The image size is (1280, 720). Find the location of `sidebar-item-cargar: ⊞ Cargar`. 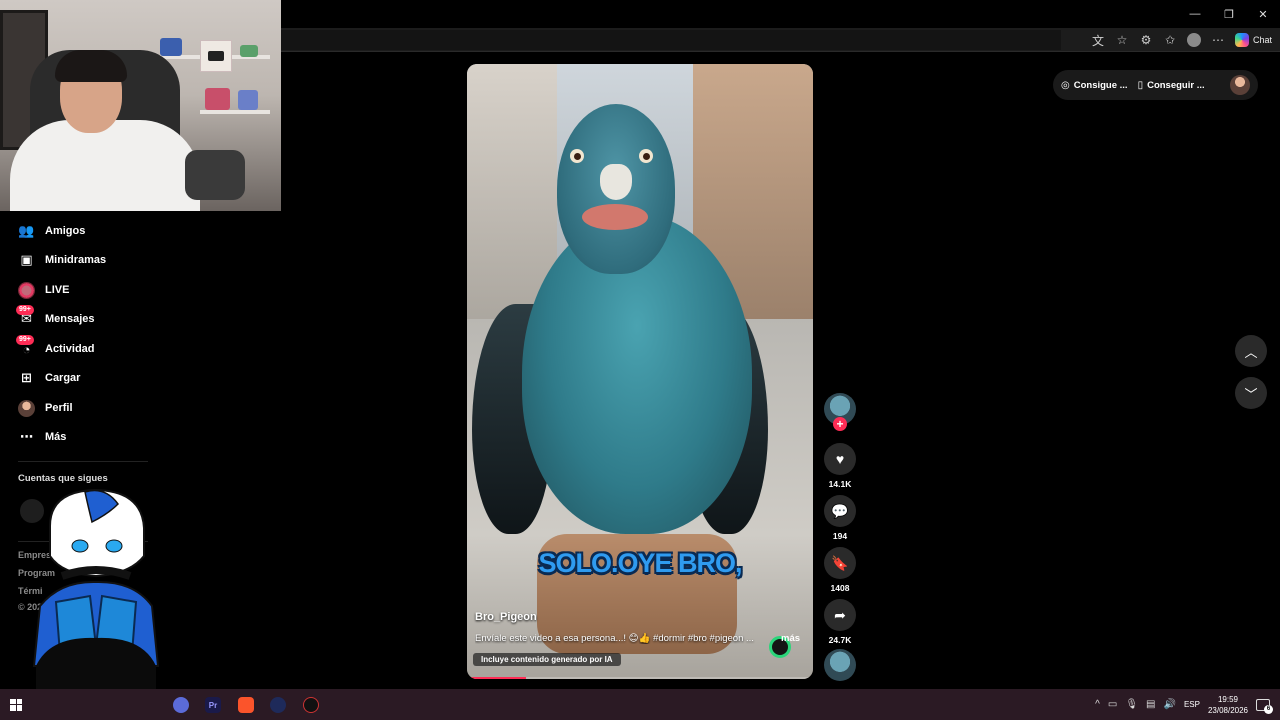

sidebar-item-cargar: ⊞ Cargar is located at coordinates (49, 378).